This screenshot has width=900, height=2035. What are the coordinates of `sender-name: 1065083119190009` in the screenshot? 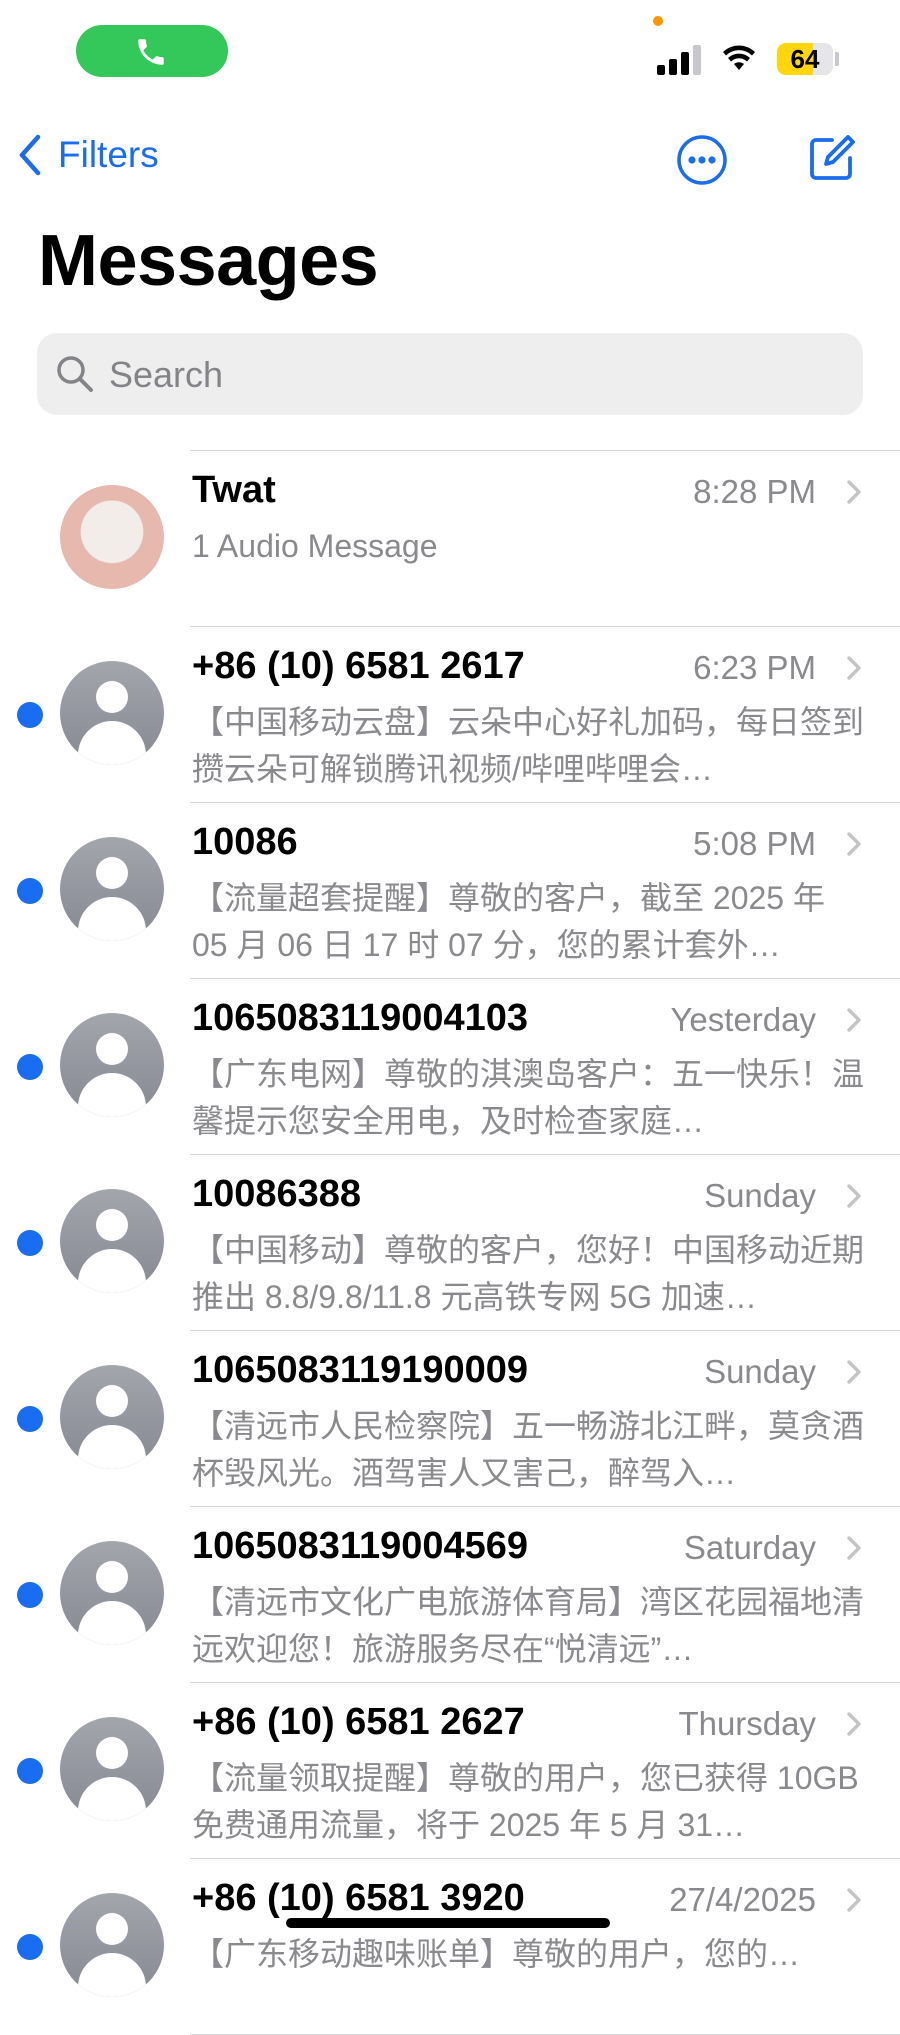 It's located at (360, 1370).